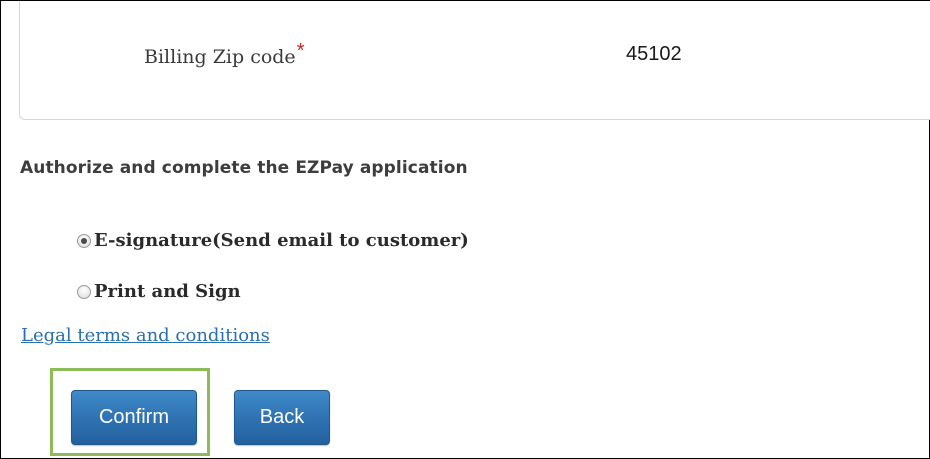 This screenshot has height=459, width=930. What do you see at coordinates (145, 335) in the screenshot?
I see `legal-terms-link: Legal terms and conditions` at bounding box center [145, 335].